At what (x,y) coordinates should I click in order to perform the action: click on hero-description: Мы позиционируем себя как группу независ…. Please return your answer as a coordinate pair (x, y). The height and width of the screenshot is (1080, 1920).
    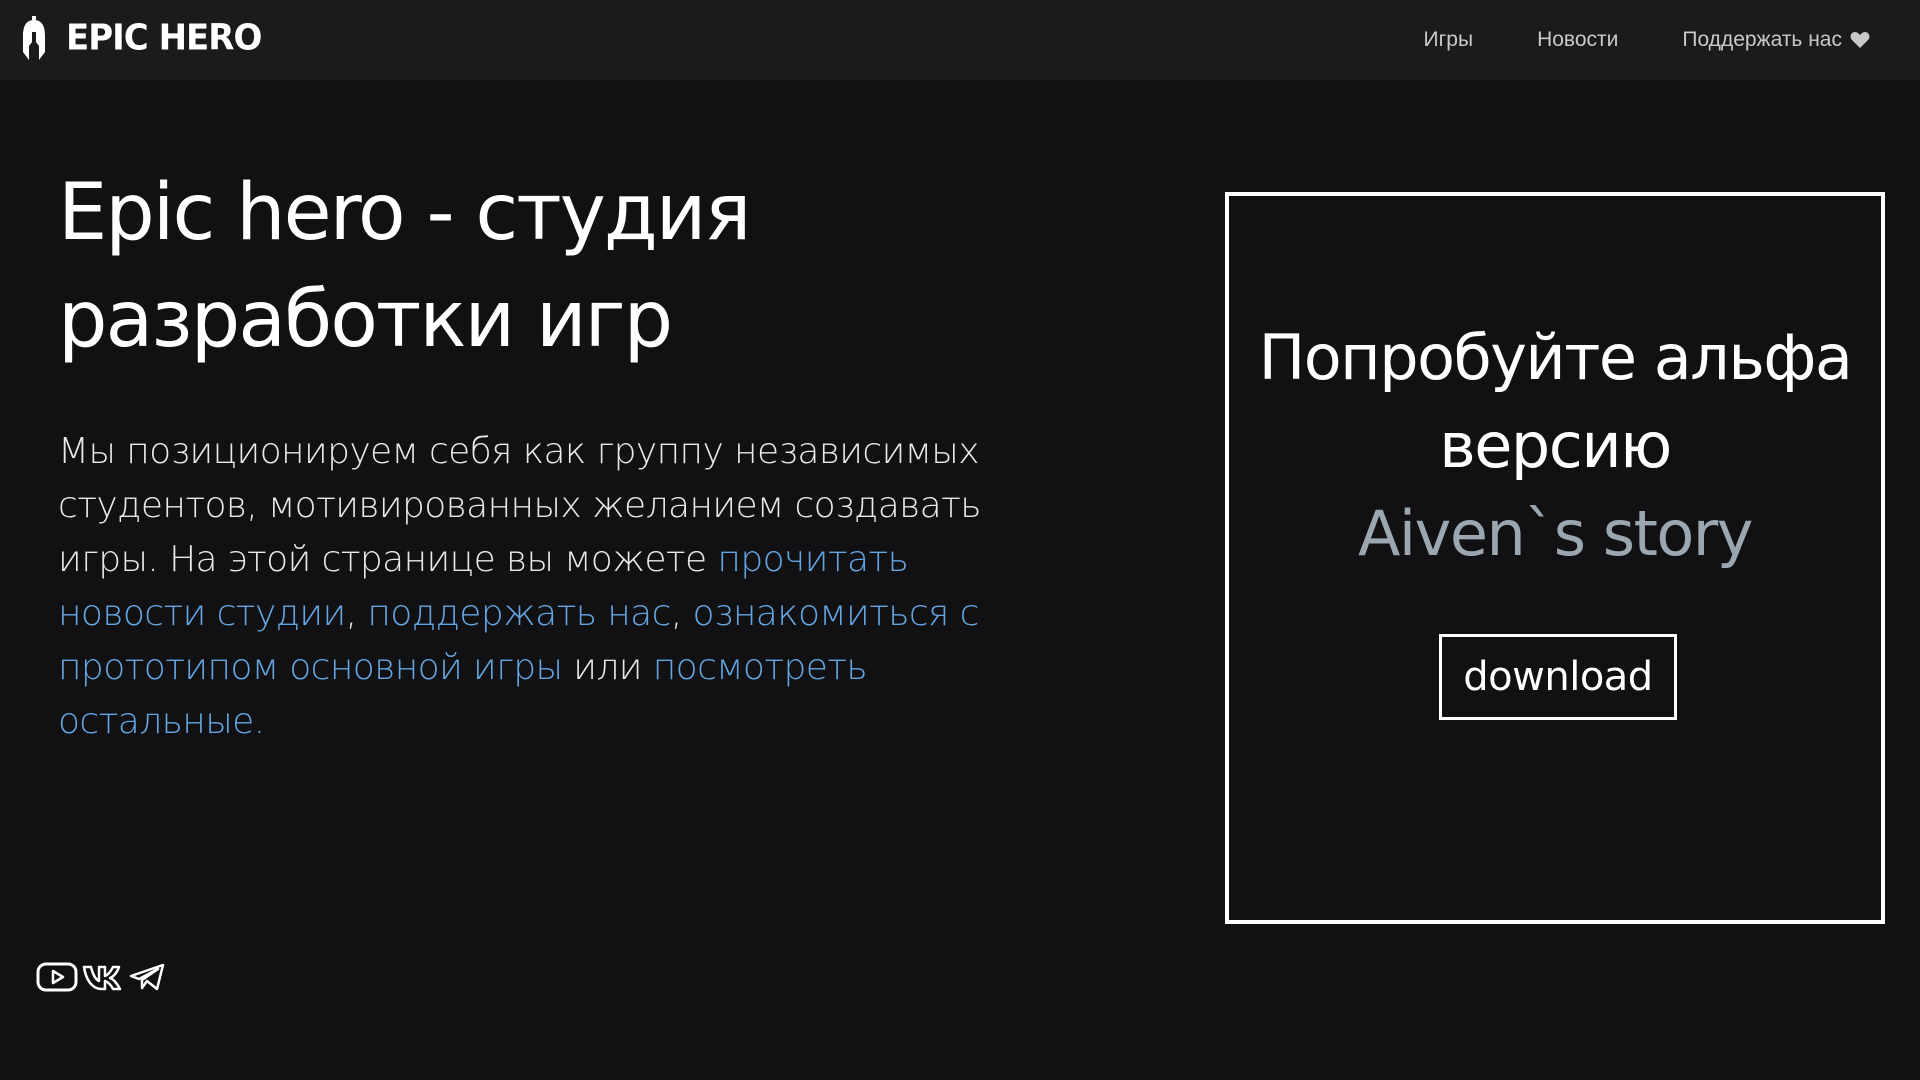
    Looking at the image, I should click on (533, 587).